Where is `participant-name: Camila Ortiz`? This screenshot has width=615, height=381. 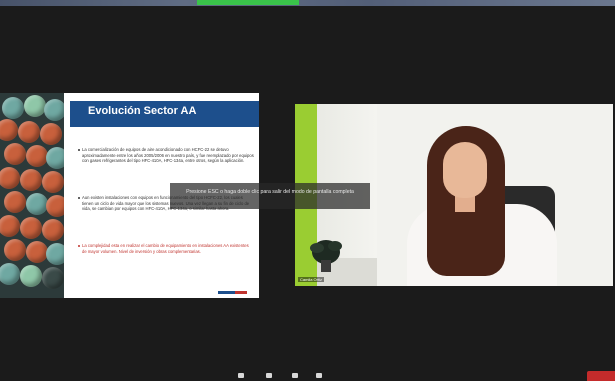
participant-name: Camila Ortiz is located at coordinates (311, 279).